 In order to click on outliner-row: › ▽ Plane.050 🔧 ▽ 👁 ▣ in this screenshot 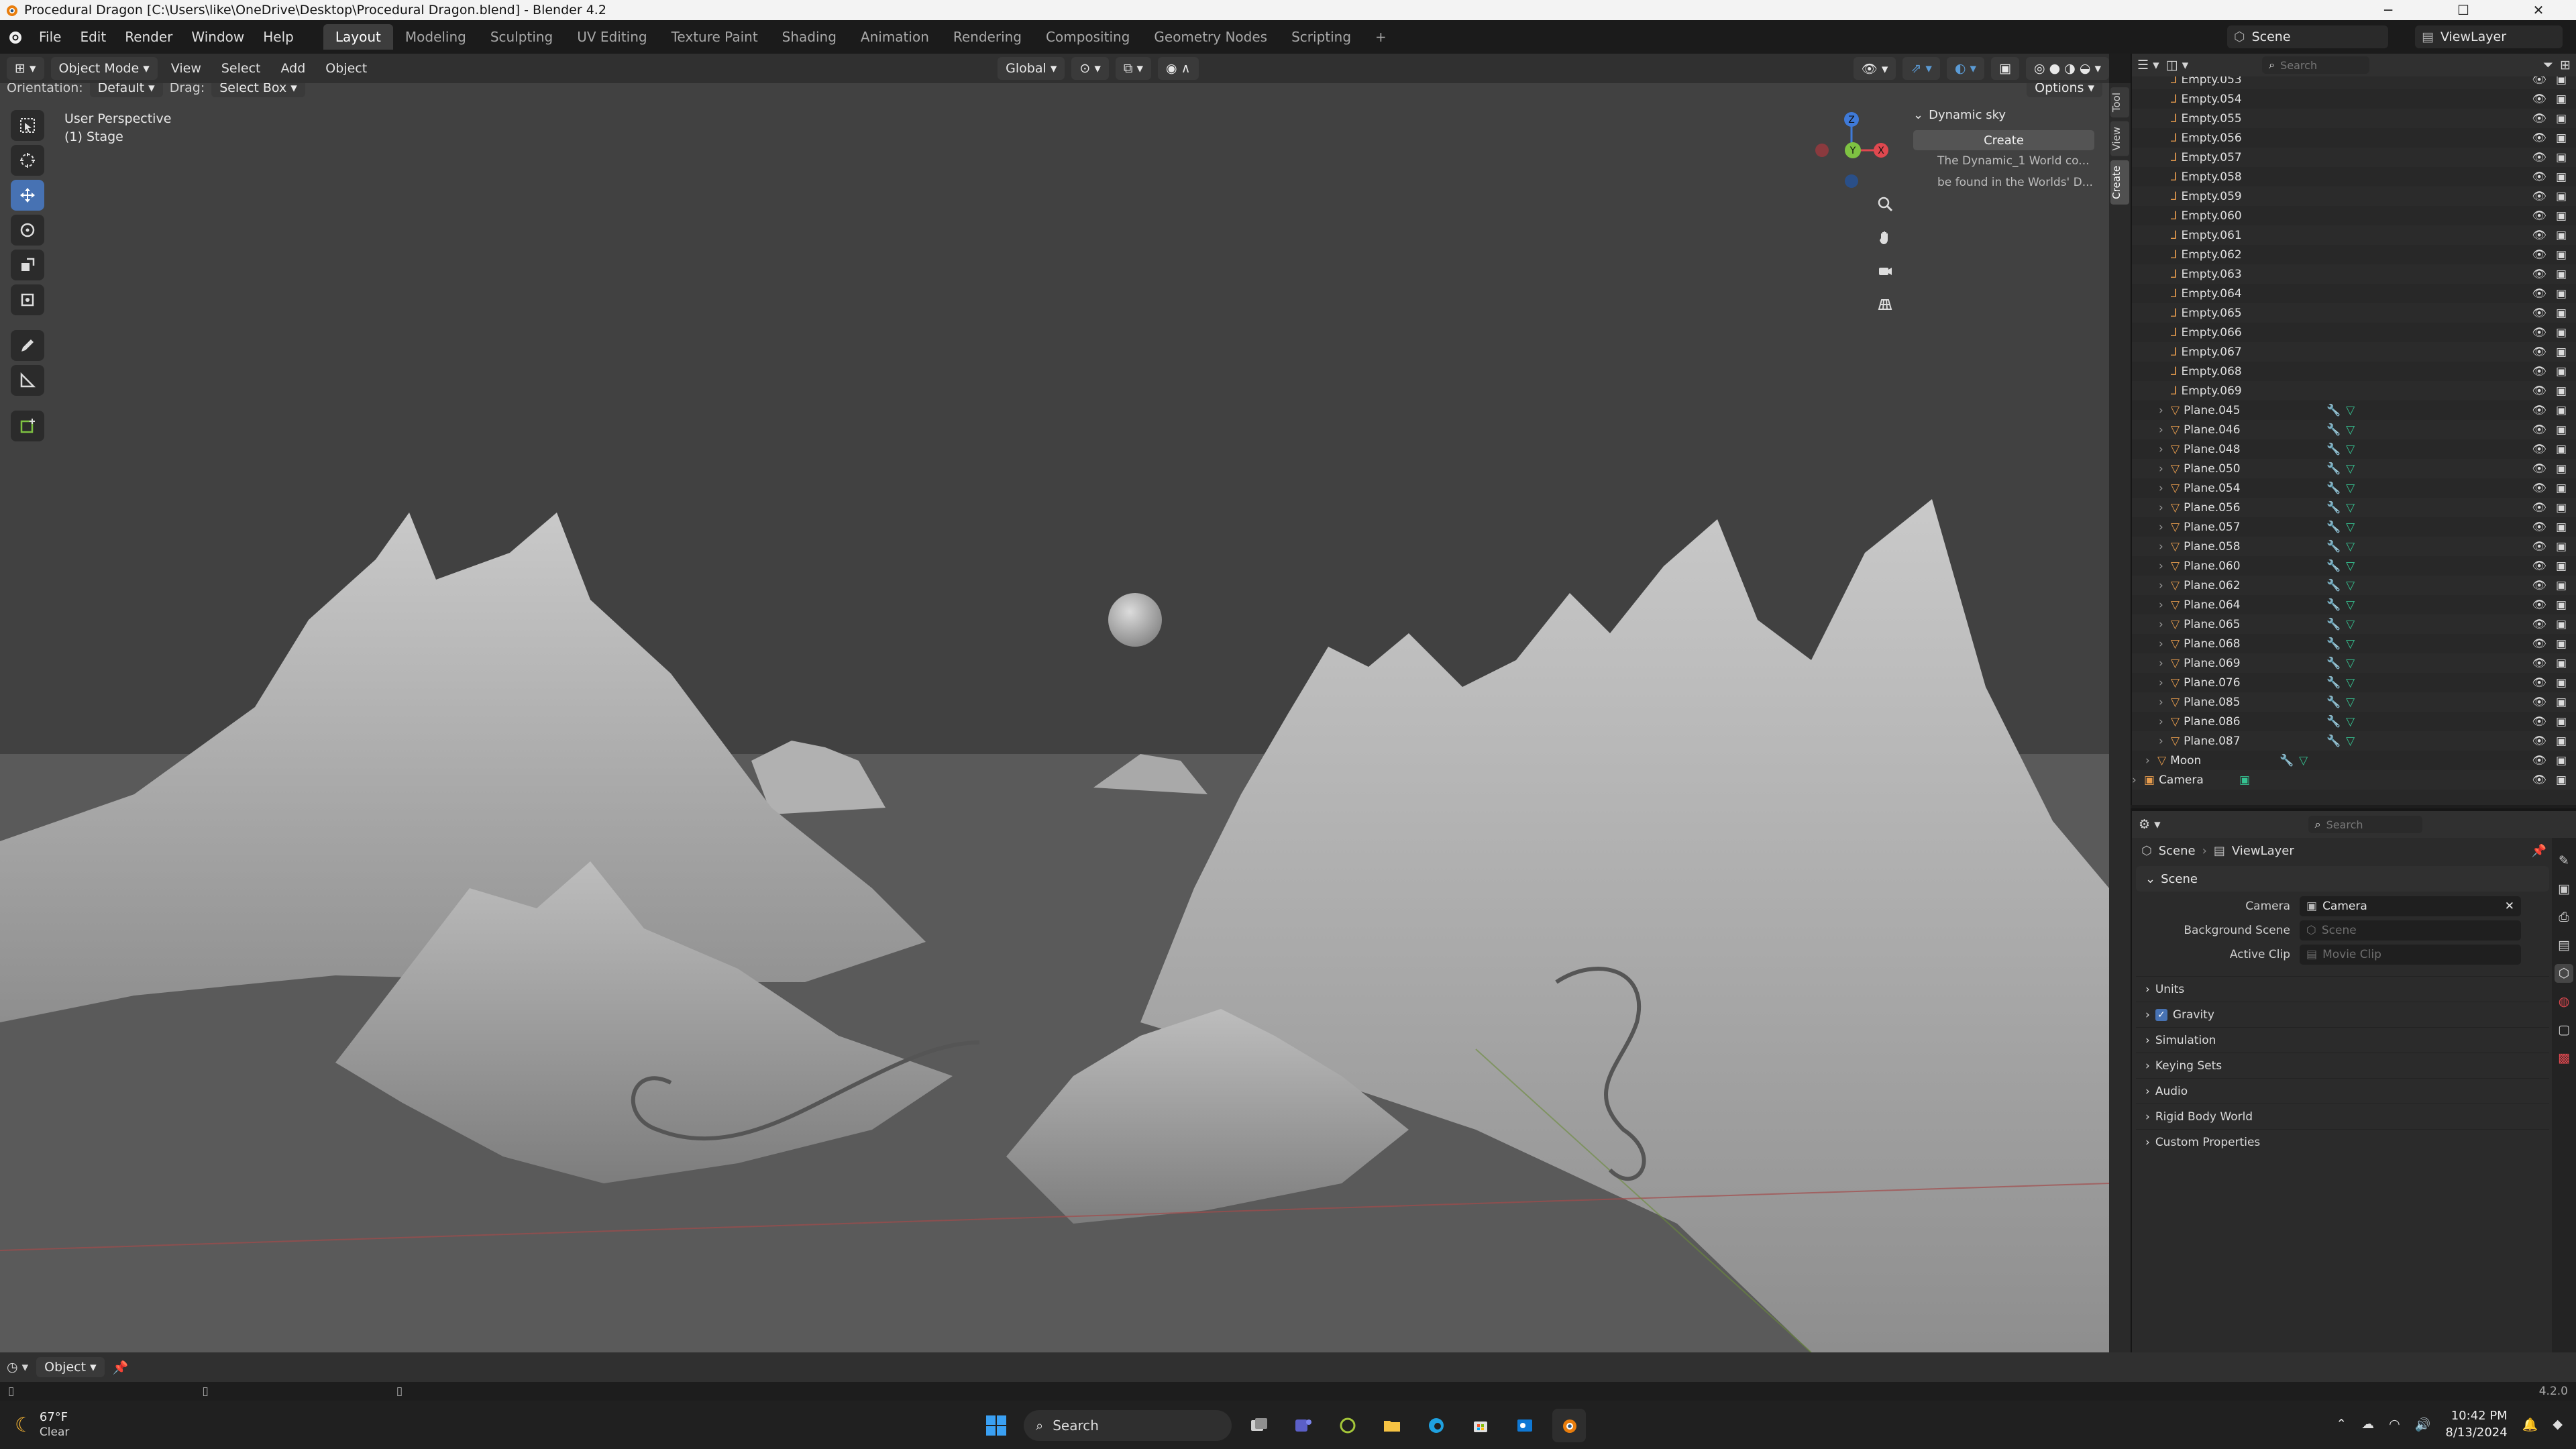, I will do `click(2354, 468)`.